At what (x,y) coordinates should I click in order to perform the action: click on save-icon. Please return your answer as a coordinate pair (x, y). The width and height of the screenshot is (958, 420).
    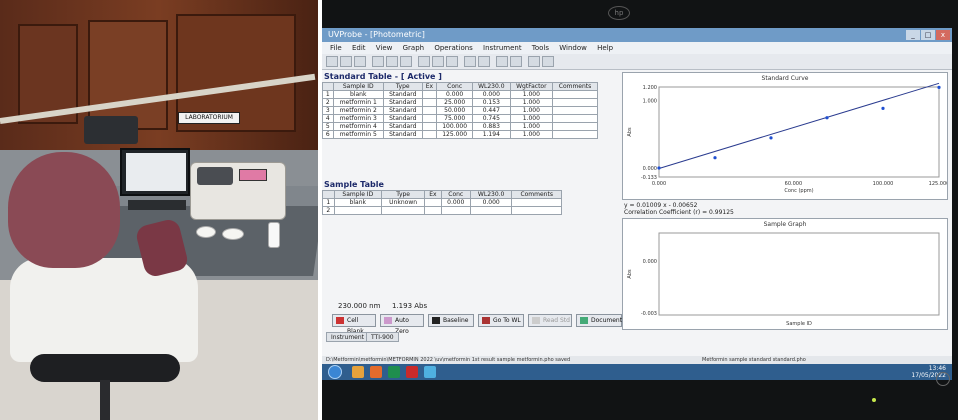
    Looking at the image, I should click on (360, 61).